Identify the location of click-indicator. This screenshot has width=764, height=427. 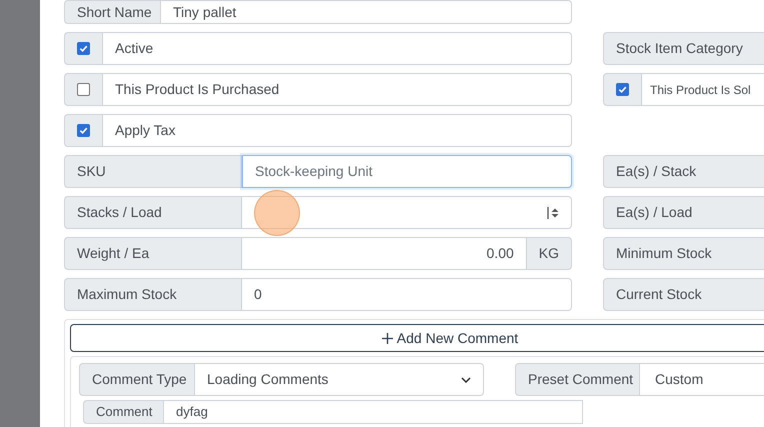
(277, 213).